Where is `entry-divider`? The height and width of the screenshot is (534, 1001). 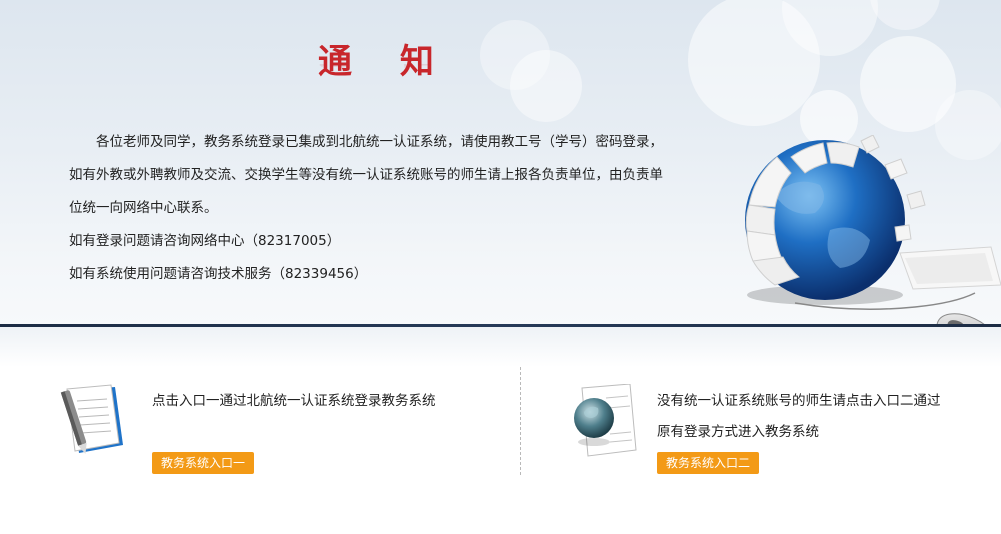 entry-divider is located at coordinates (520, 421).